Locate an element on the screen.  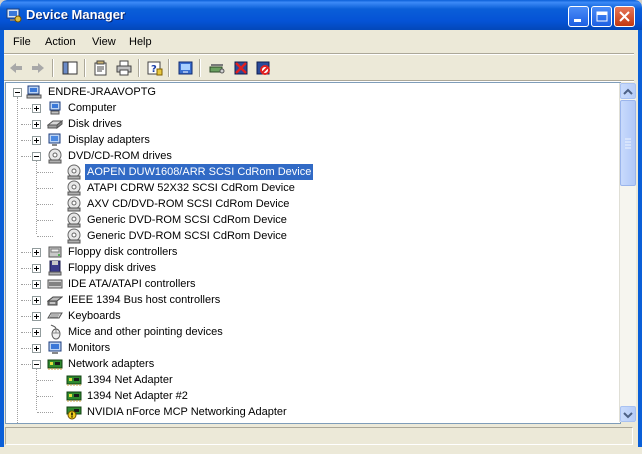
tree-category-display-adapters: Display adapters is located at coordinates (310, 140).